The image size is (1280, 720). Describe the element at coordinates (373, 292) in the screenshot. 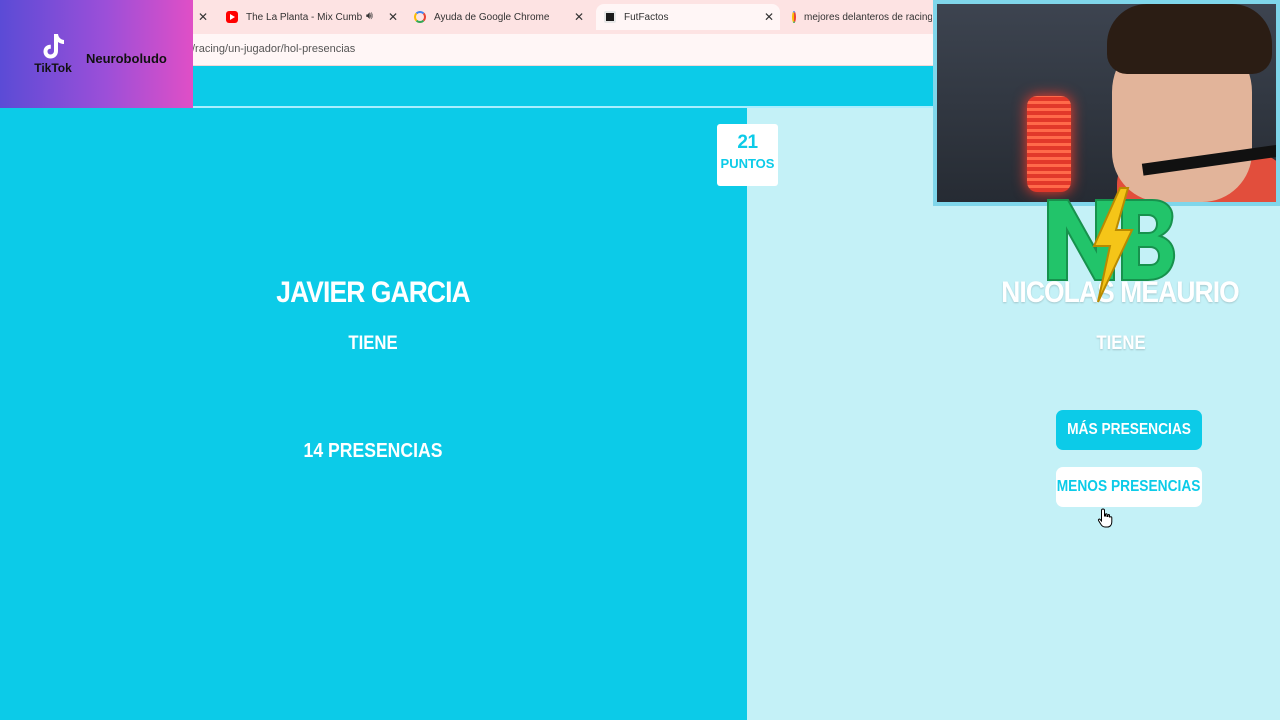

I see `left-player-name: JAVIER GARCIA` at that location.